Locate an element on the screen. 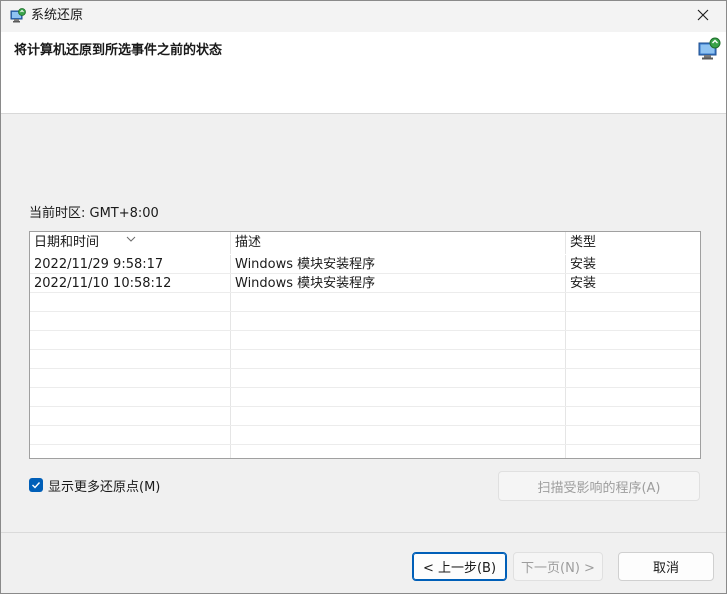 The height and width of the screenshot is (594, 727). close-icon is located at coordinates (703, 17).